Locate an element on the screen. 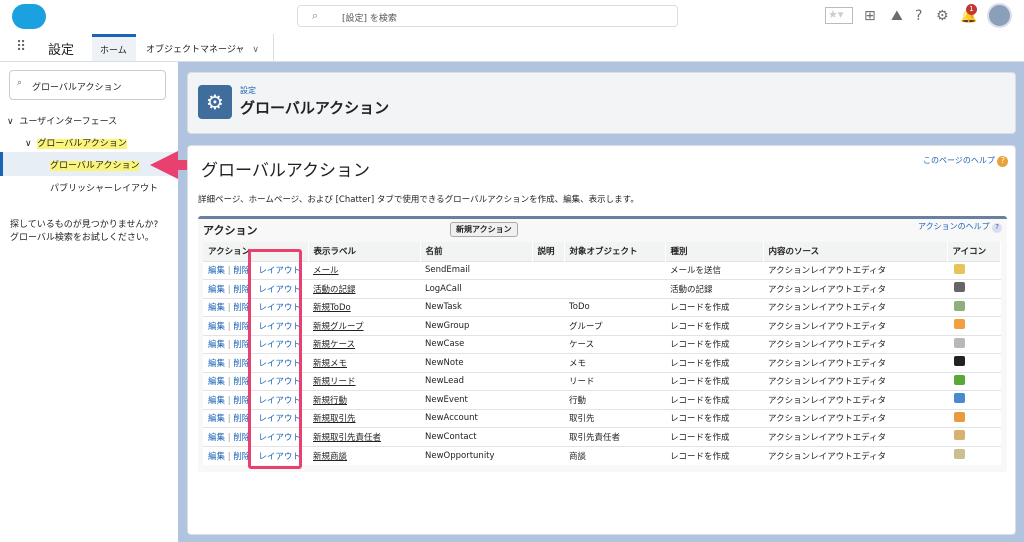  breadcrumb: 設定 is located at coordinates (248, 90).